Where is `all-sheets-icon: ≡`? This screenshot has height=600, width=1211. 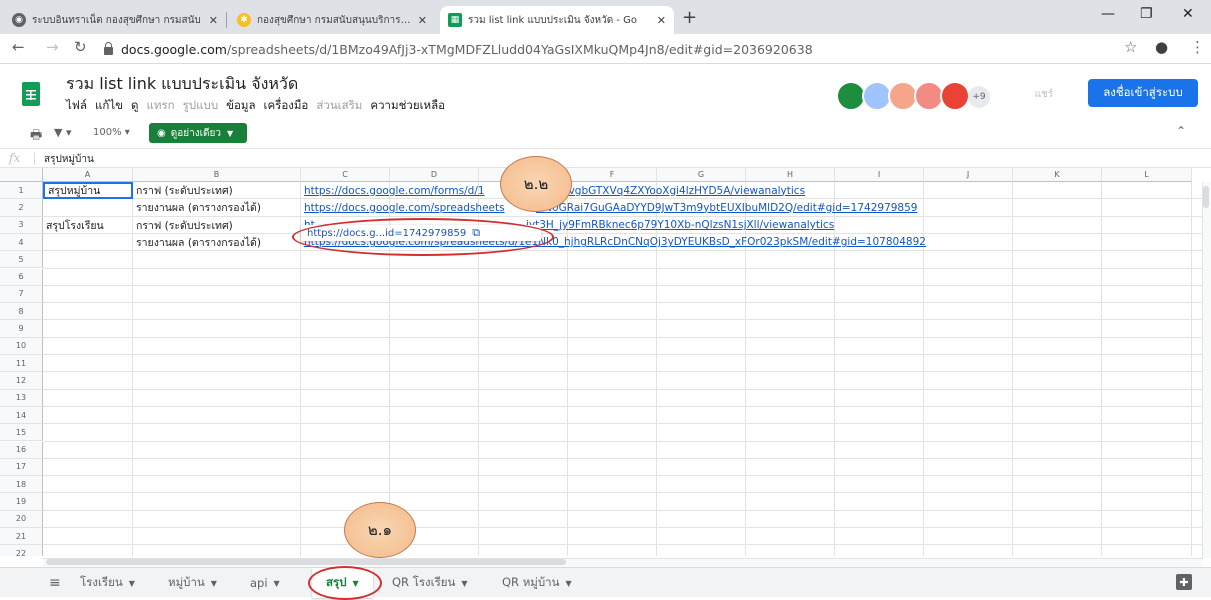 all-sheets-icon: ≡ is located at coordinates (55, 583).